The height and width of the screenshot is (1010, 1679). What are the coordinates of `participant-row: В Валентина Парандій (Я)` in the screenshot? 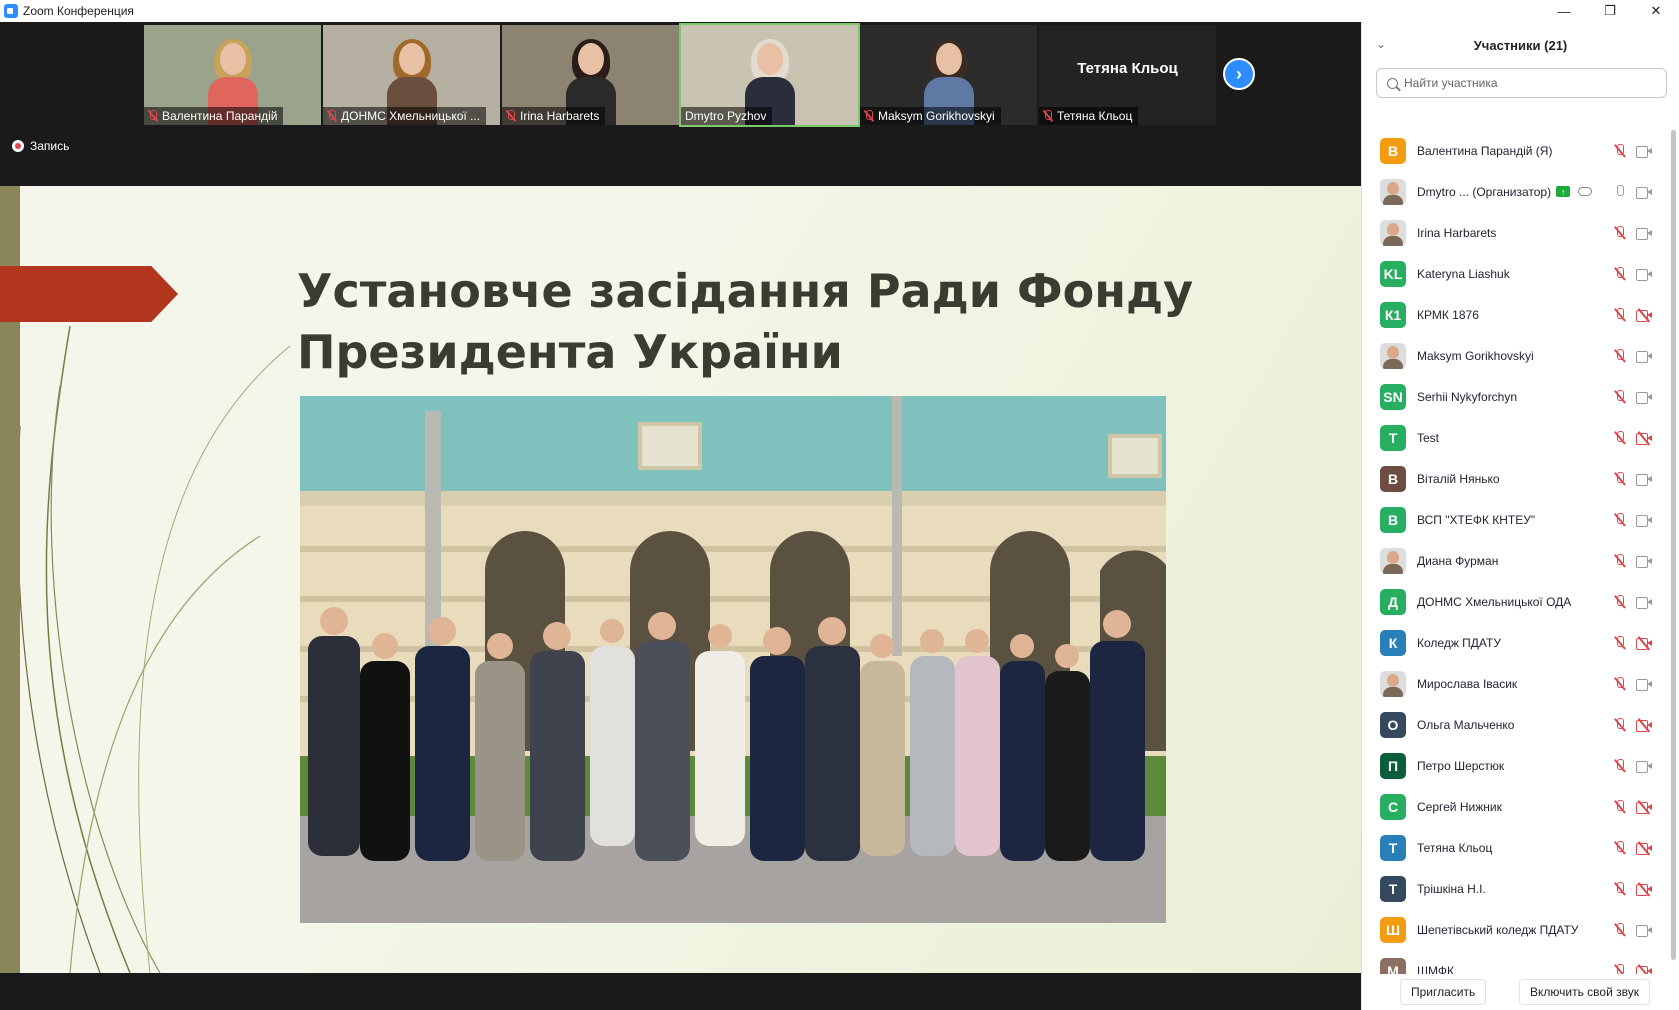 It's located at (1520, 150).